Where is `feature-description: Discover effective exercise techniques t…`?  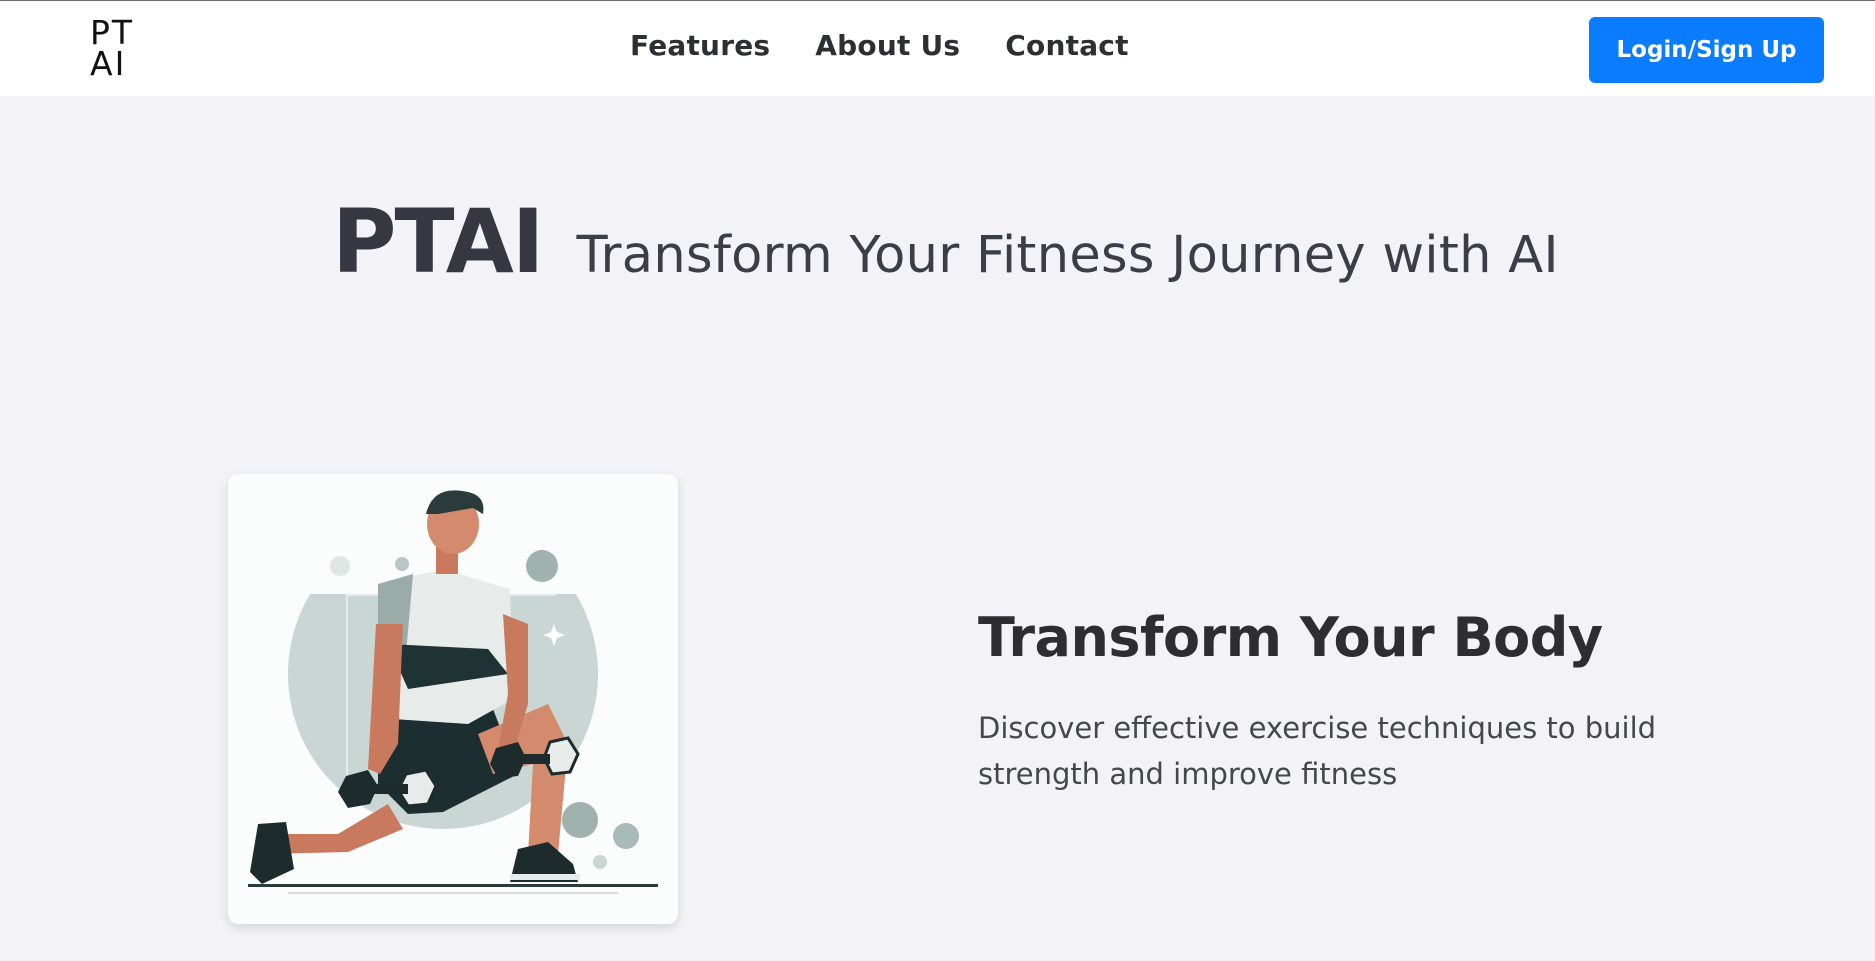 feature-description: Discover effective exercise techniques t… is located at coordinates (1317, 751).